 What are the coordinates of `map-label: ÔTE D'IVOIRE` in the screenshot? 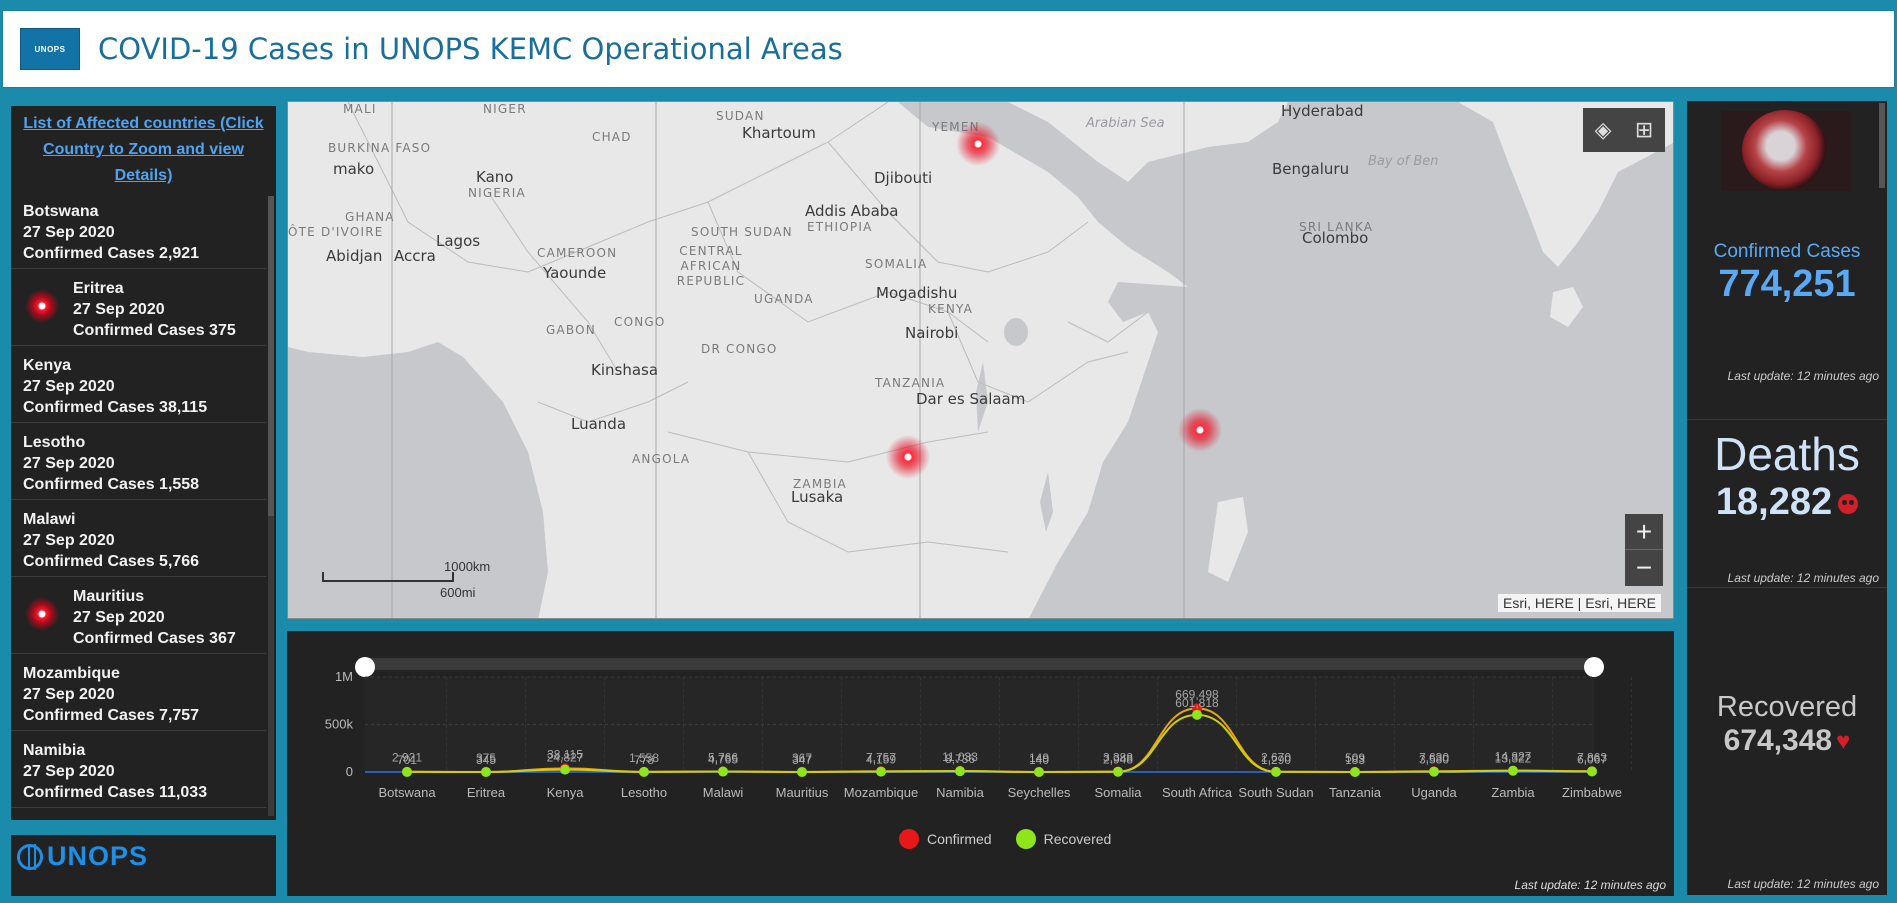 It's located at (336, 232).